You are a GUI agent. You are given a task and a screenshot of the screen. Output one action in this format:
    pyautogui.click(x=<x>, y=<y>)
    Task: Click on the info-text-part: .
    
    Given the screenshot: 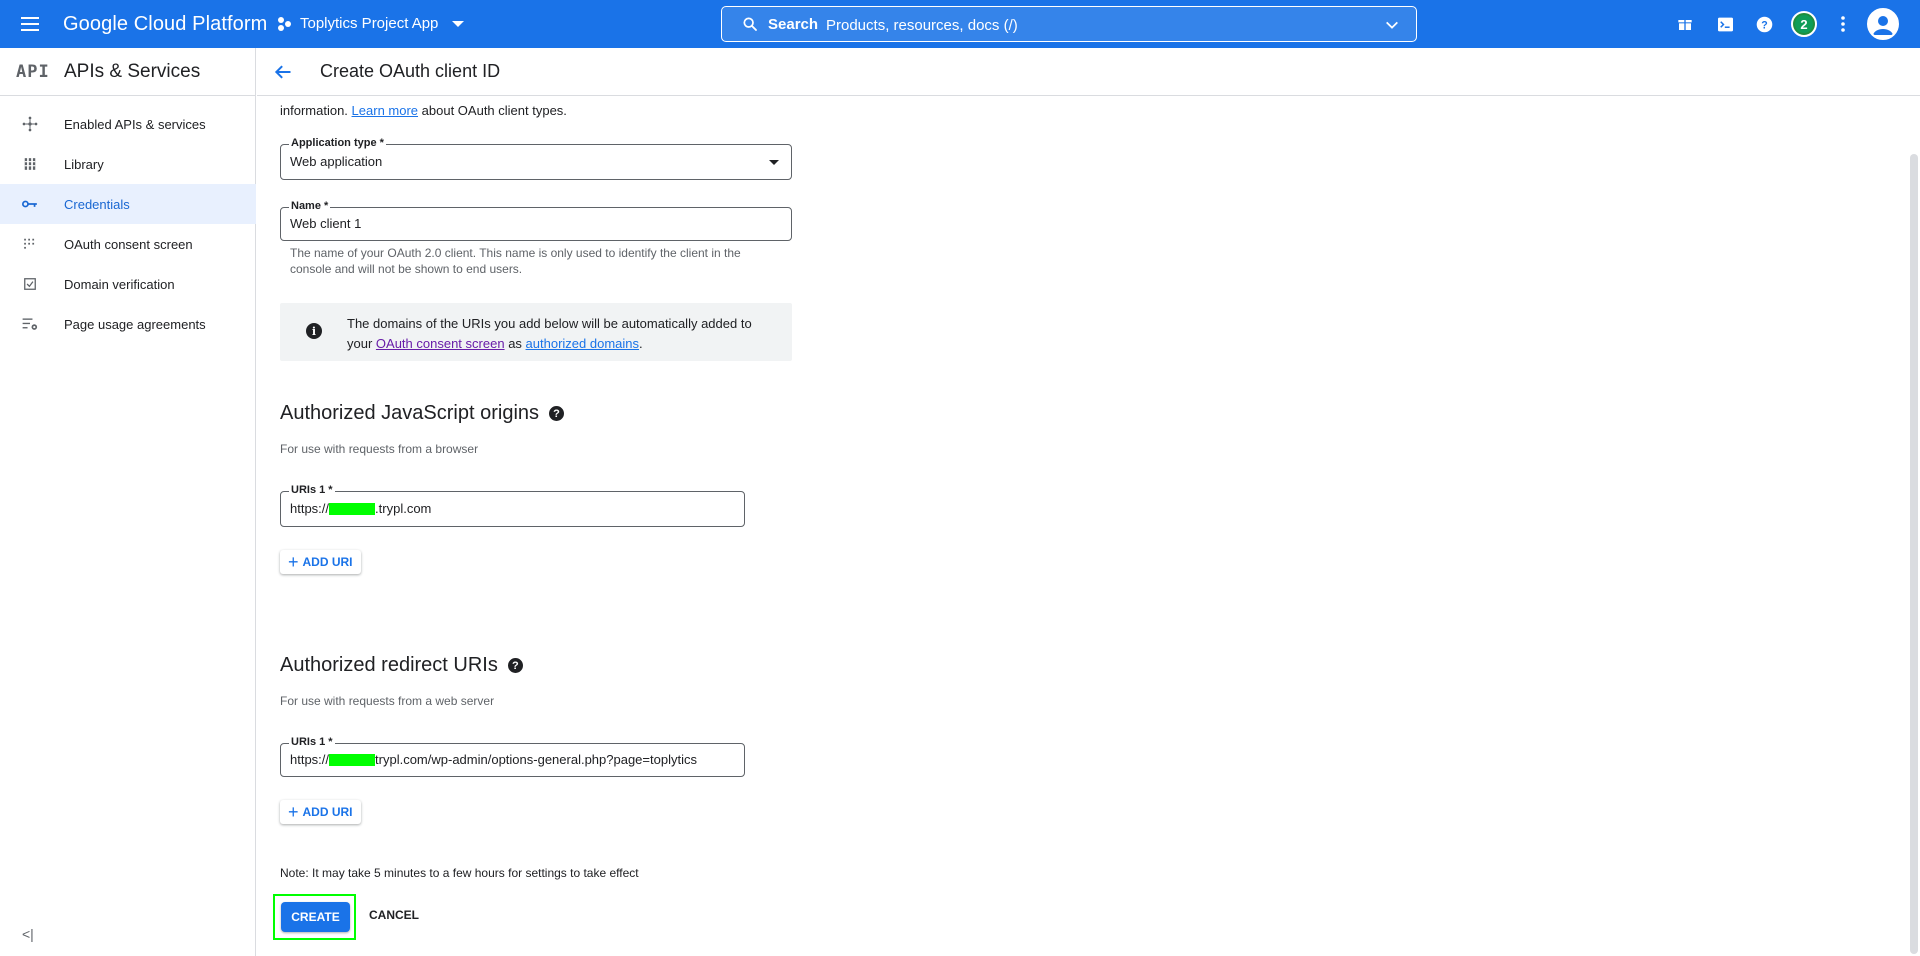 What is the action you would take?
    pyautogui.click(x=641, y=343)
    